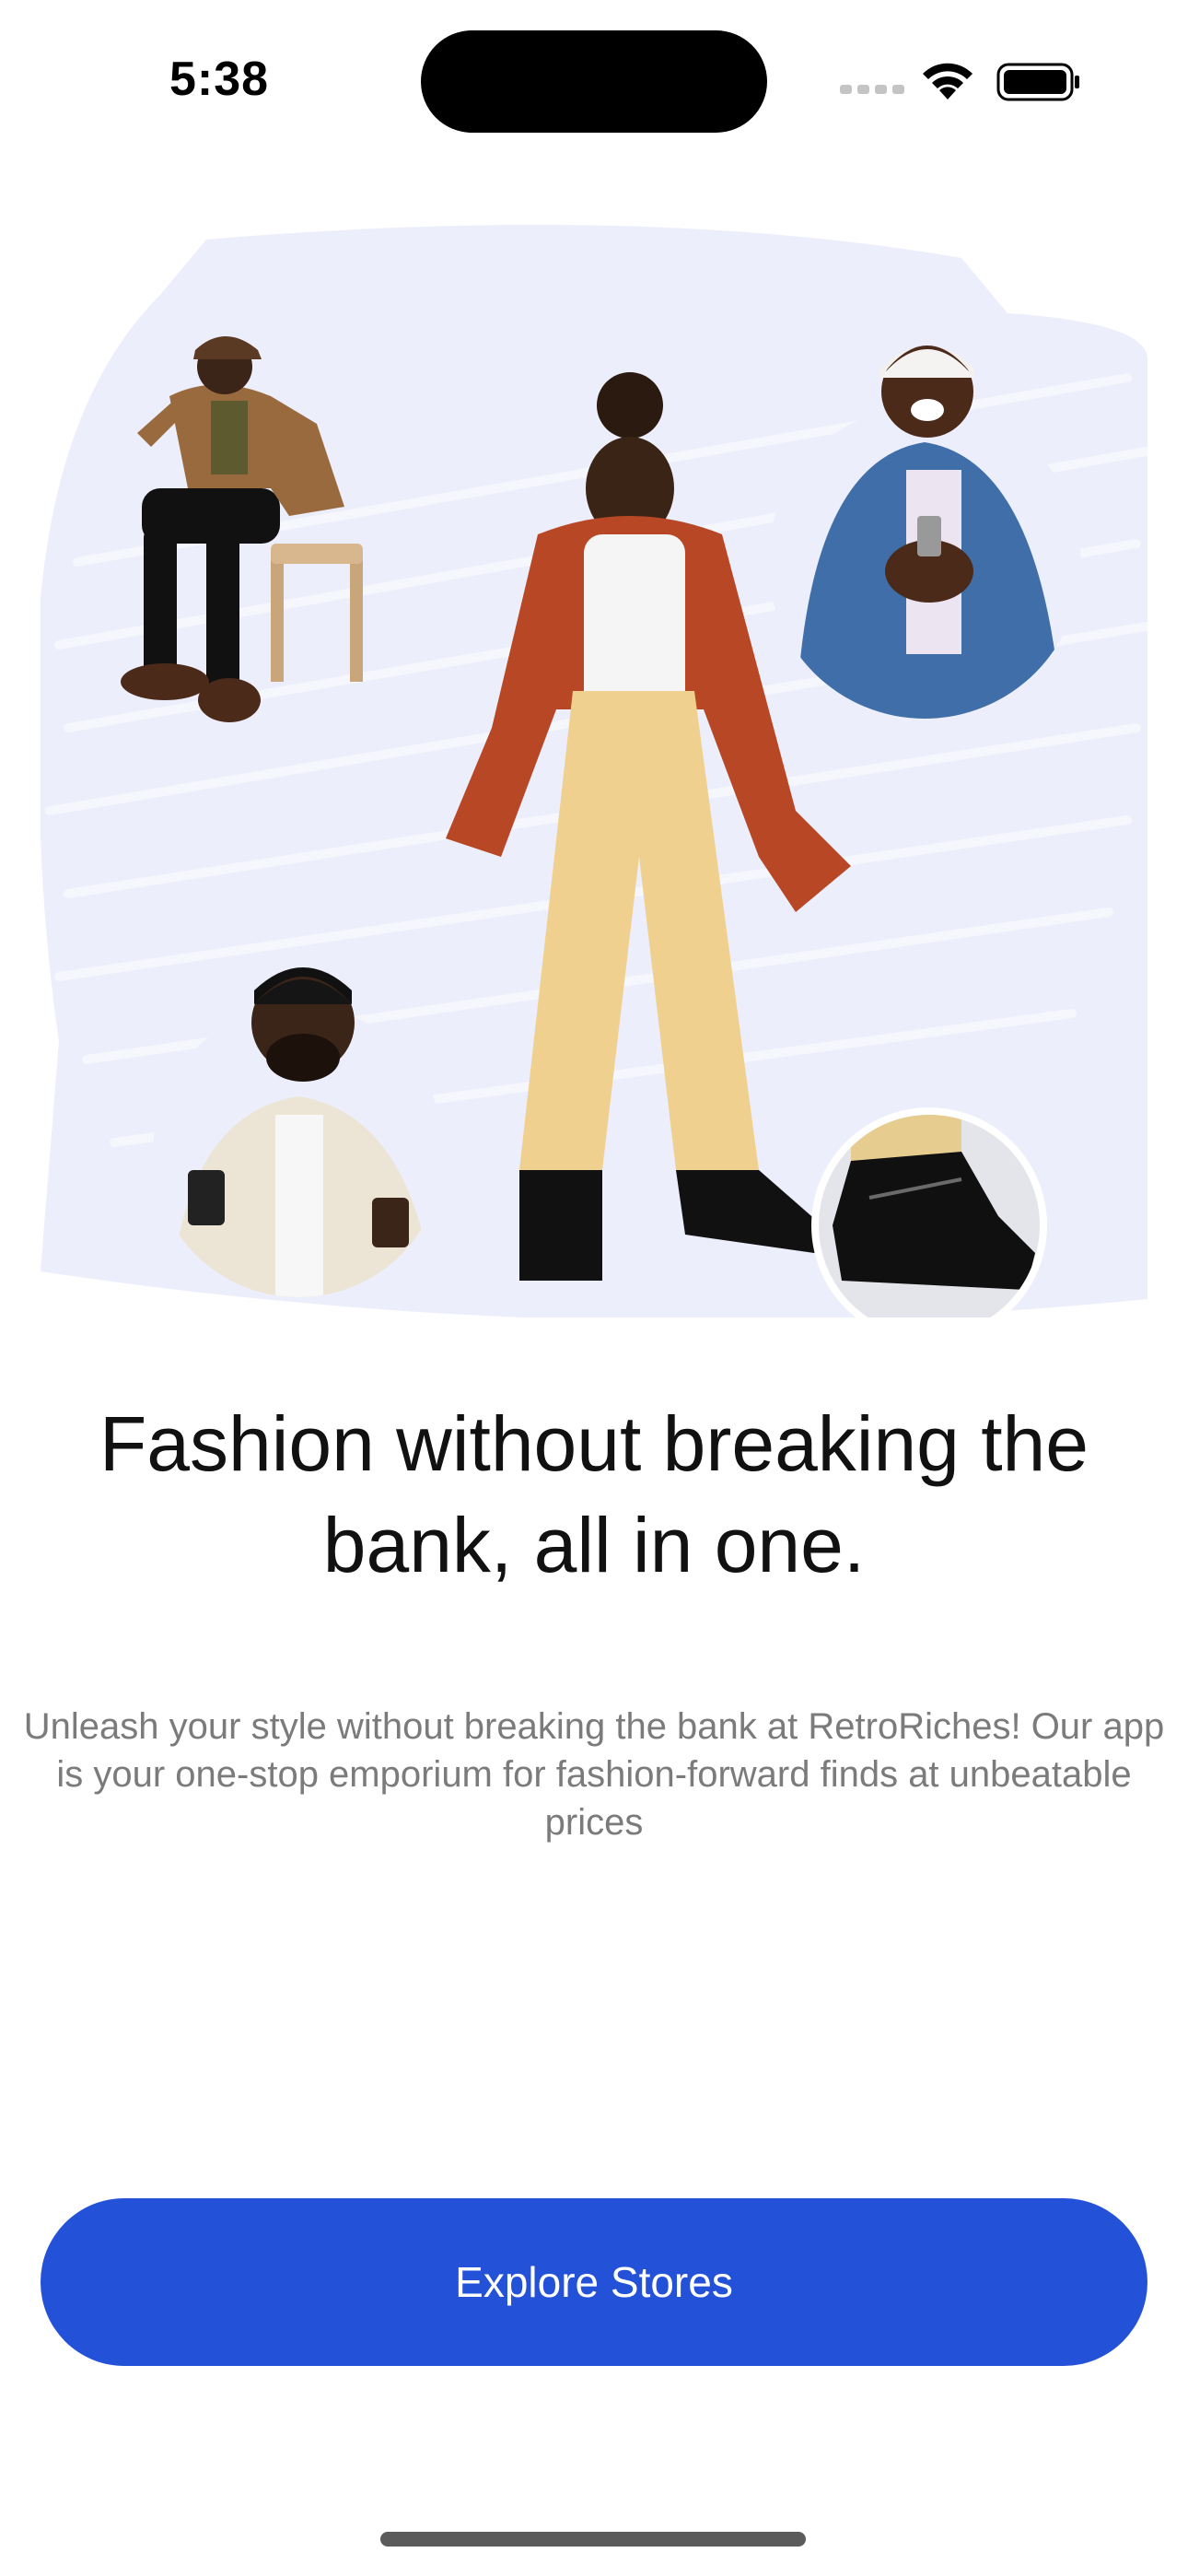 This screenshot has width=1188, height=2576. What do you see at coordinates (948, 81) in the screenshot?
I see `wifi-icon` at bounding box center [948, 81].